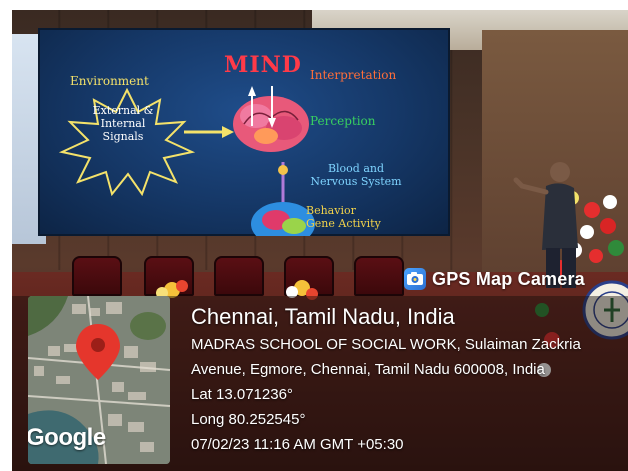 The width and height of the screenshot is (628, 471). What do you see at coordinates (123, 110) in the screenshot?
I see `burst-line: External &` at bounding box center [123, 110].